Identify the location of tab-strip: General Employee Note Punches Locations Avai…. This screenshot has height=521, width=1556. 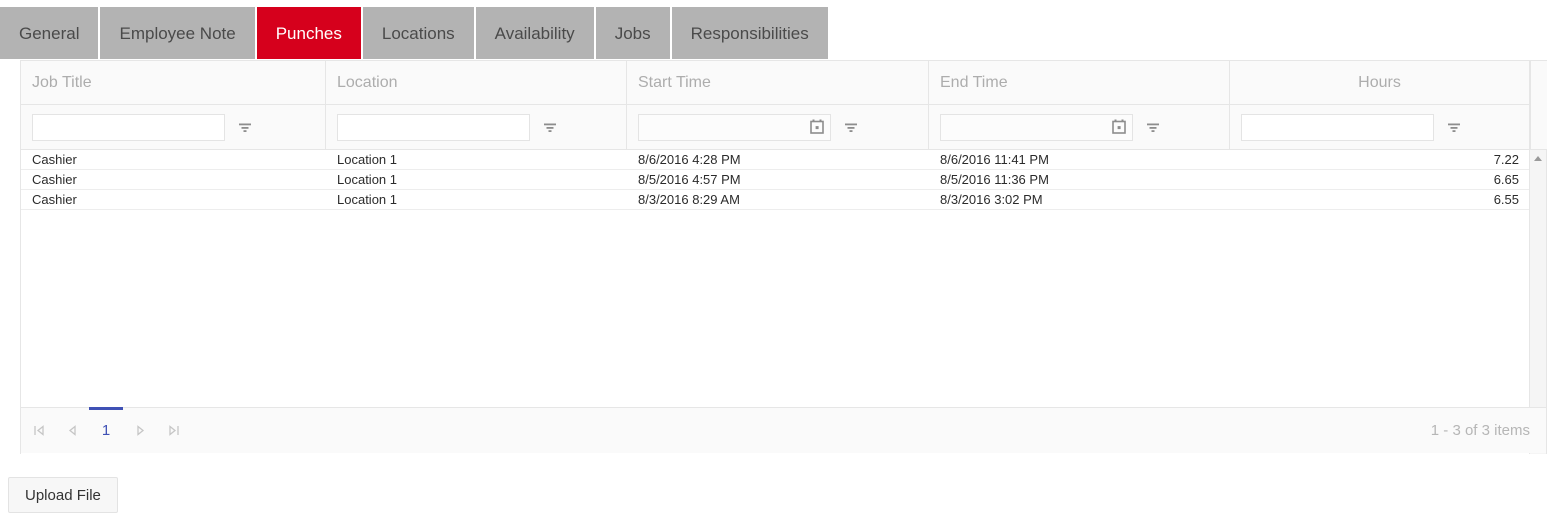
(414, 33).